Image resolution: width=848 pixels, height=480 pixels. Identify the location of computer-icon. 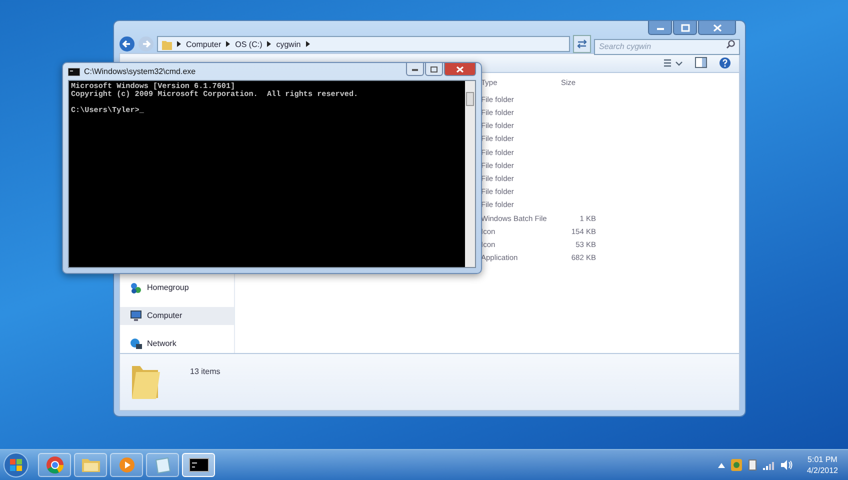
(136, 316).